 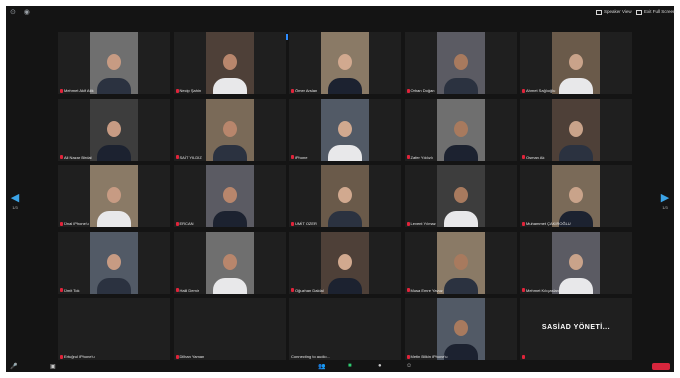 What do you see at coordinates (576, 129) in the screenshot?
I see `participant-tile: Osman Ak` at bounding box center [576, 129].